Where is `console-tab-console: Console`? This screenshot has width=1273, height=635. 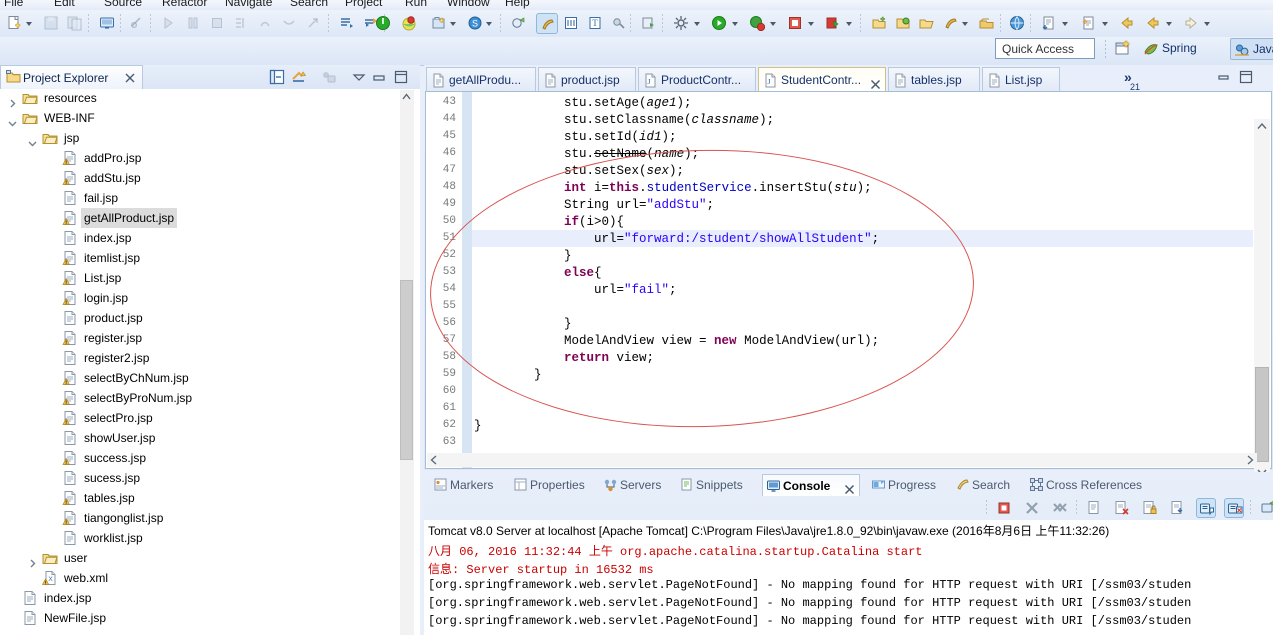 console-tab-console: Console is located at coordinates (811, 485).